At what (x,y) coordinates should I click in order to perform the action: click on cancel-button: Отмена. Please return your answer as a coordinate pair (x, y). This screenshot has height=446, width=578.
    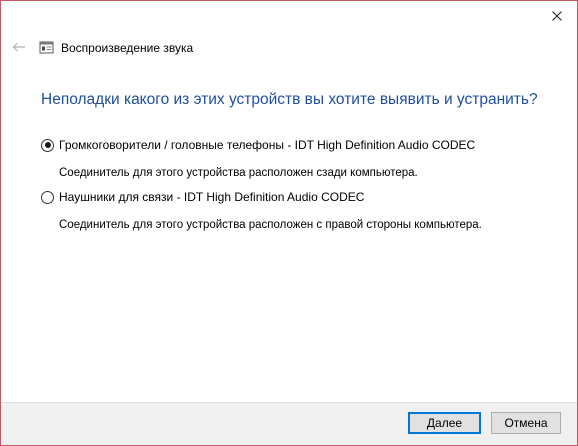
    Looking at the image, I should click on (526, 423).